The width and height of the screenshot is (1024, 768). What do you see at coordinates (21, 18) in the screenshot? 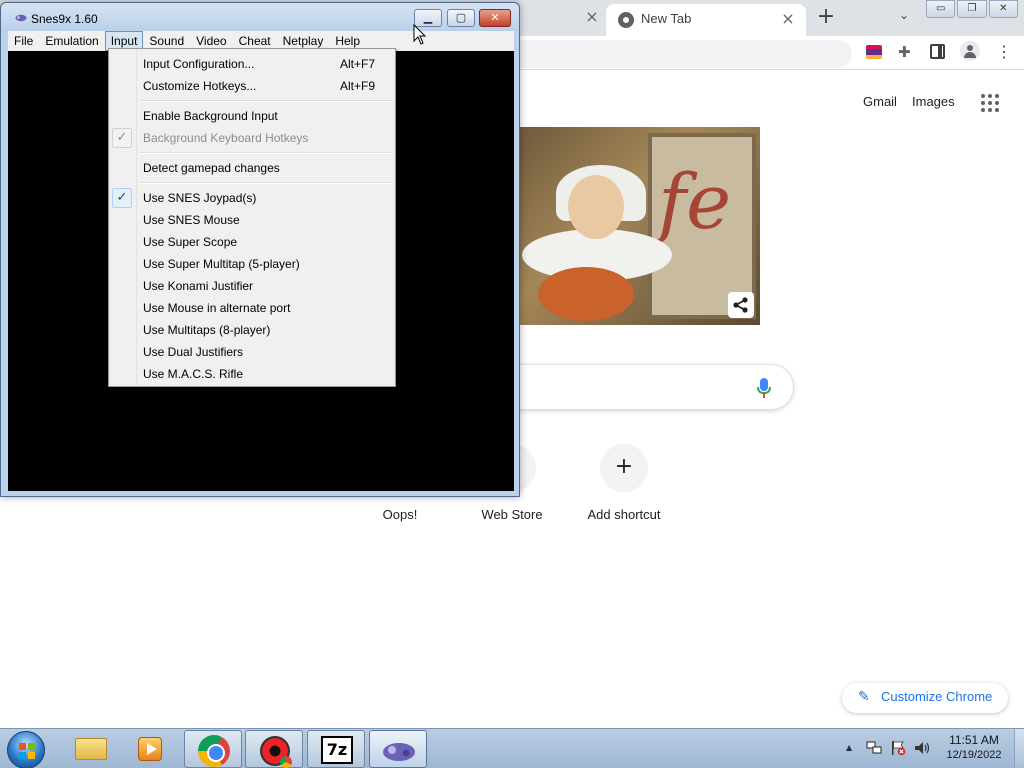
I see `snes9x-app-icon` at bounding box center [21, 18].